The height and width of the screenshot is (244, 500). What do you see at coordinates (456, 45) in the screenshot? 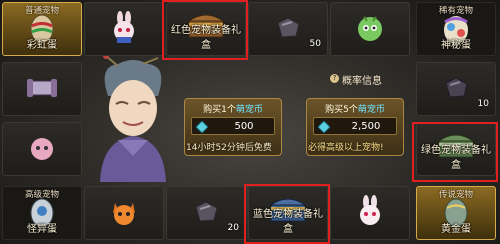
I see `mystery-egg-label: 神秘蛋` at bounding box center [456, 45].